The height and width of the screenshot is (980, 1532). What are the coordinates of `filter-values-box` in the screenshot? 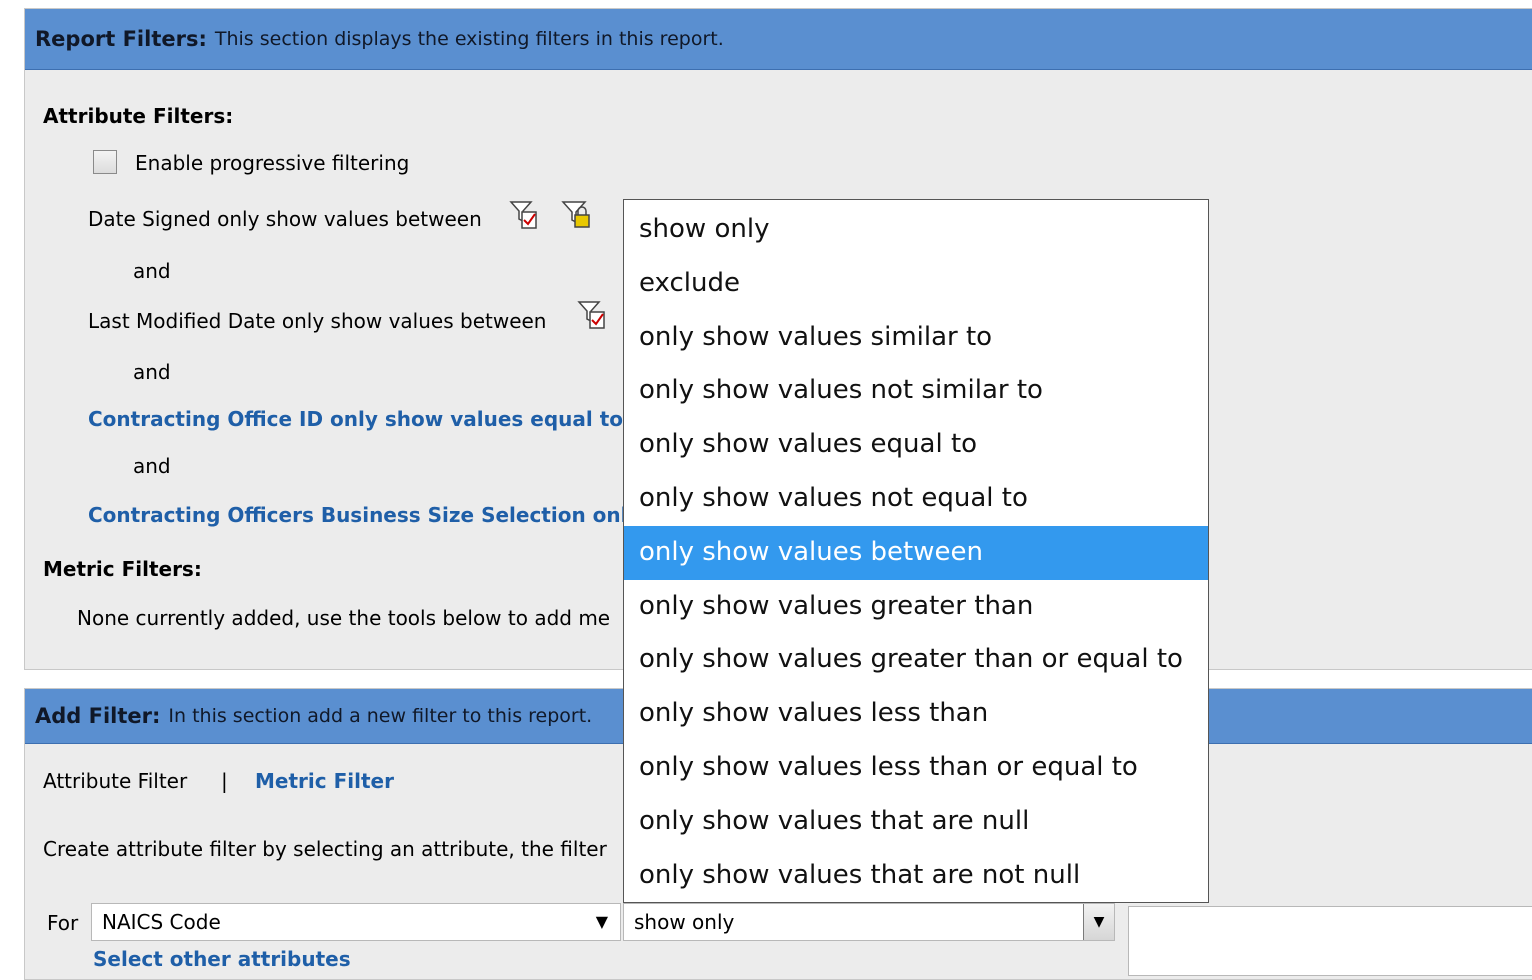 It's located at (1330, 941).